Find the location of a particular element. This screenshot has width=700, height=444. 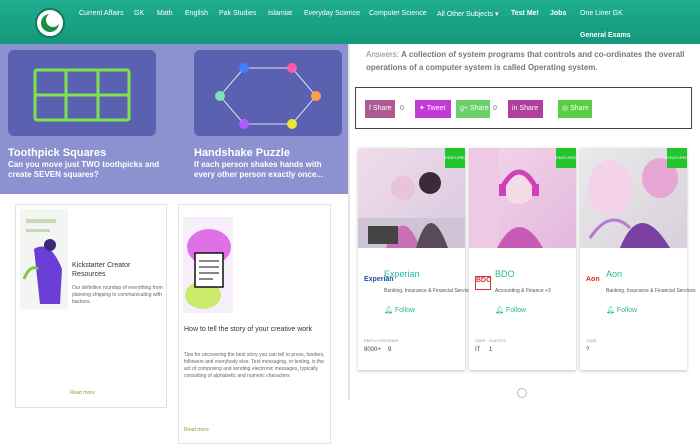

nav-gk: GK is located at coordinates (139, 13).